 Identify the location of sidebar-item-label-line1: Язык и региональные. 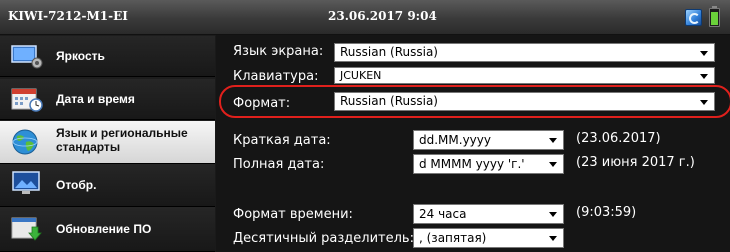
(122, 133).